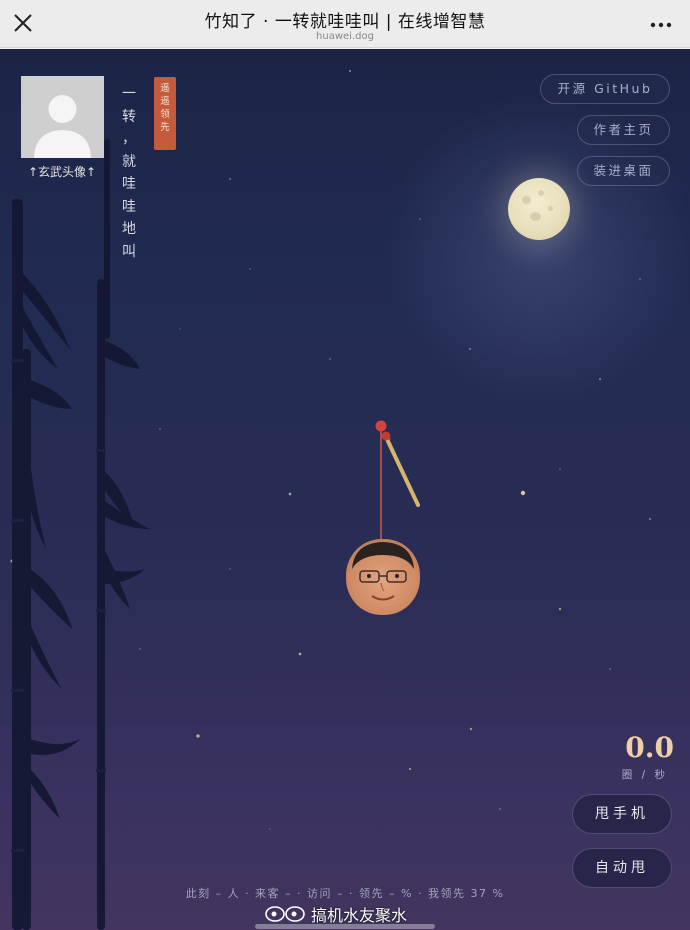 The image size is (690, 930). Describe the element at coordinates (605, 89) in the screenshot. I see `open-source-github-button: 开源 GitHub` at that location.